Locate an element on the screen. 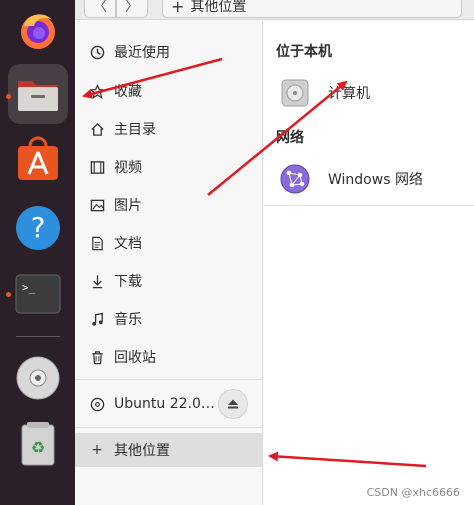 Image resolution: width=474 pixels, height=505 pixels. sidebar-item-label: 下载 is located at coordinates (128, 282).